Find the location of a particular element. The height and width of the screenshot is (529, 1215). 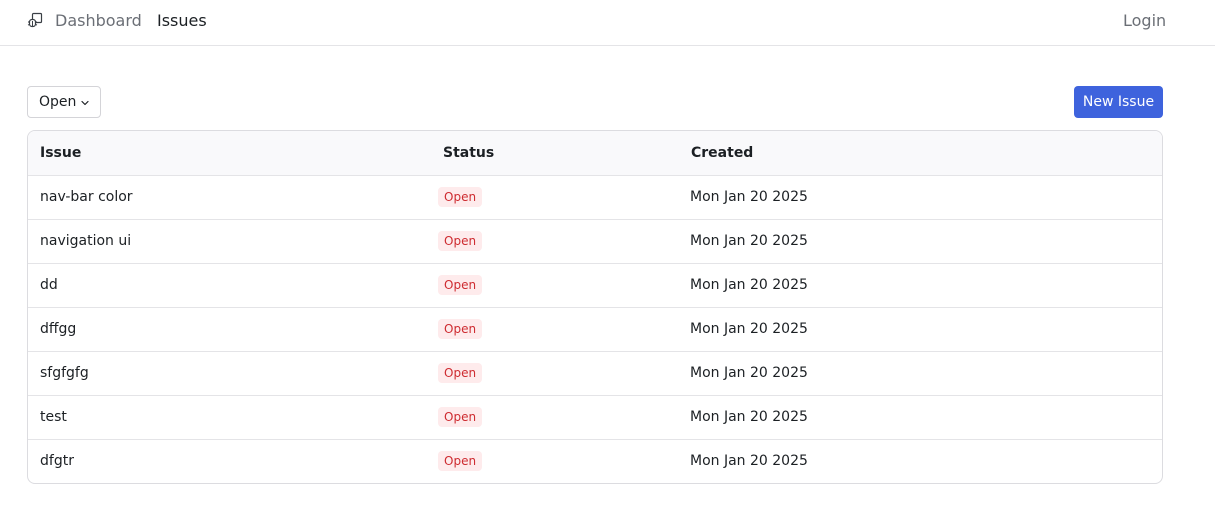

table-row: dd Open Mon Jan 20 2025 is located at coordinates (595, 284).